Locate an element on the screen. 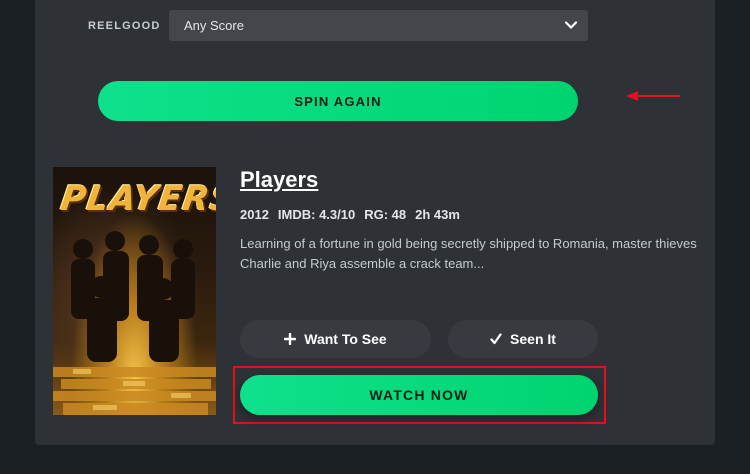 The image size is (750, 474). runtime: 2h 43m is located at coordinates (437, 214).